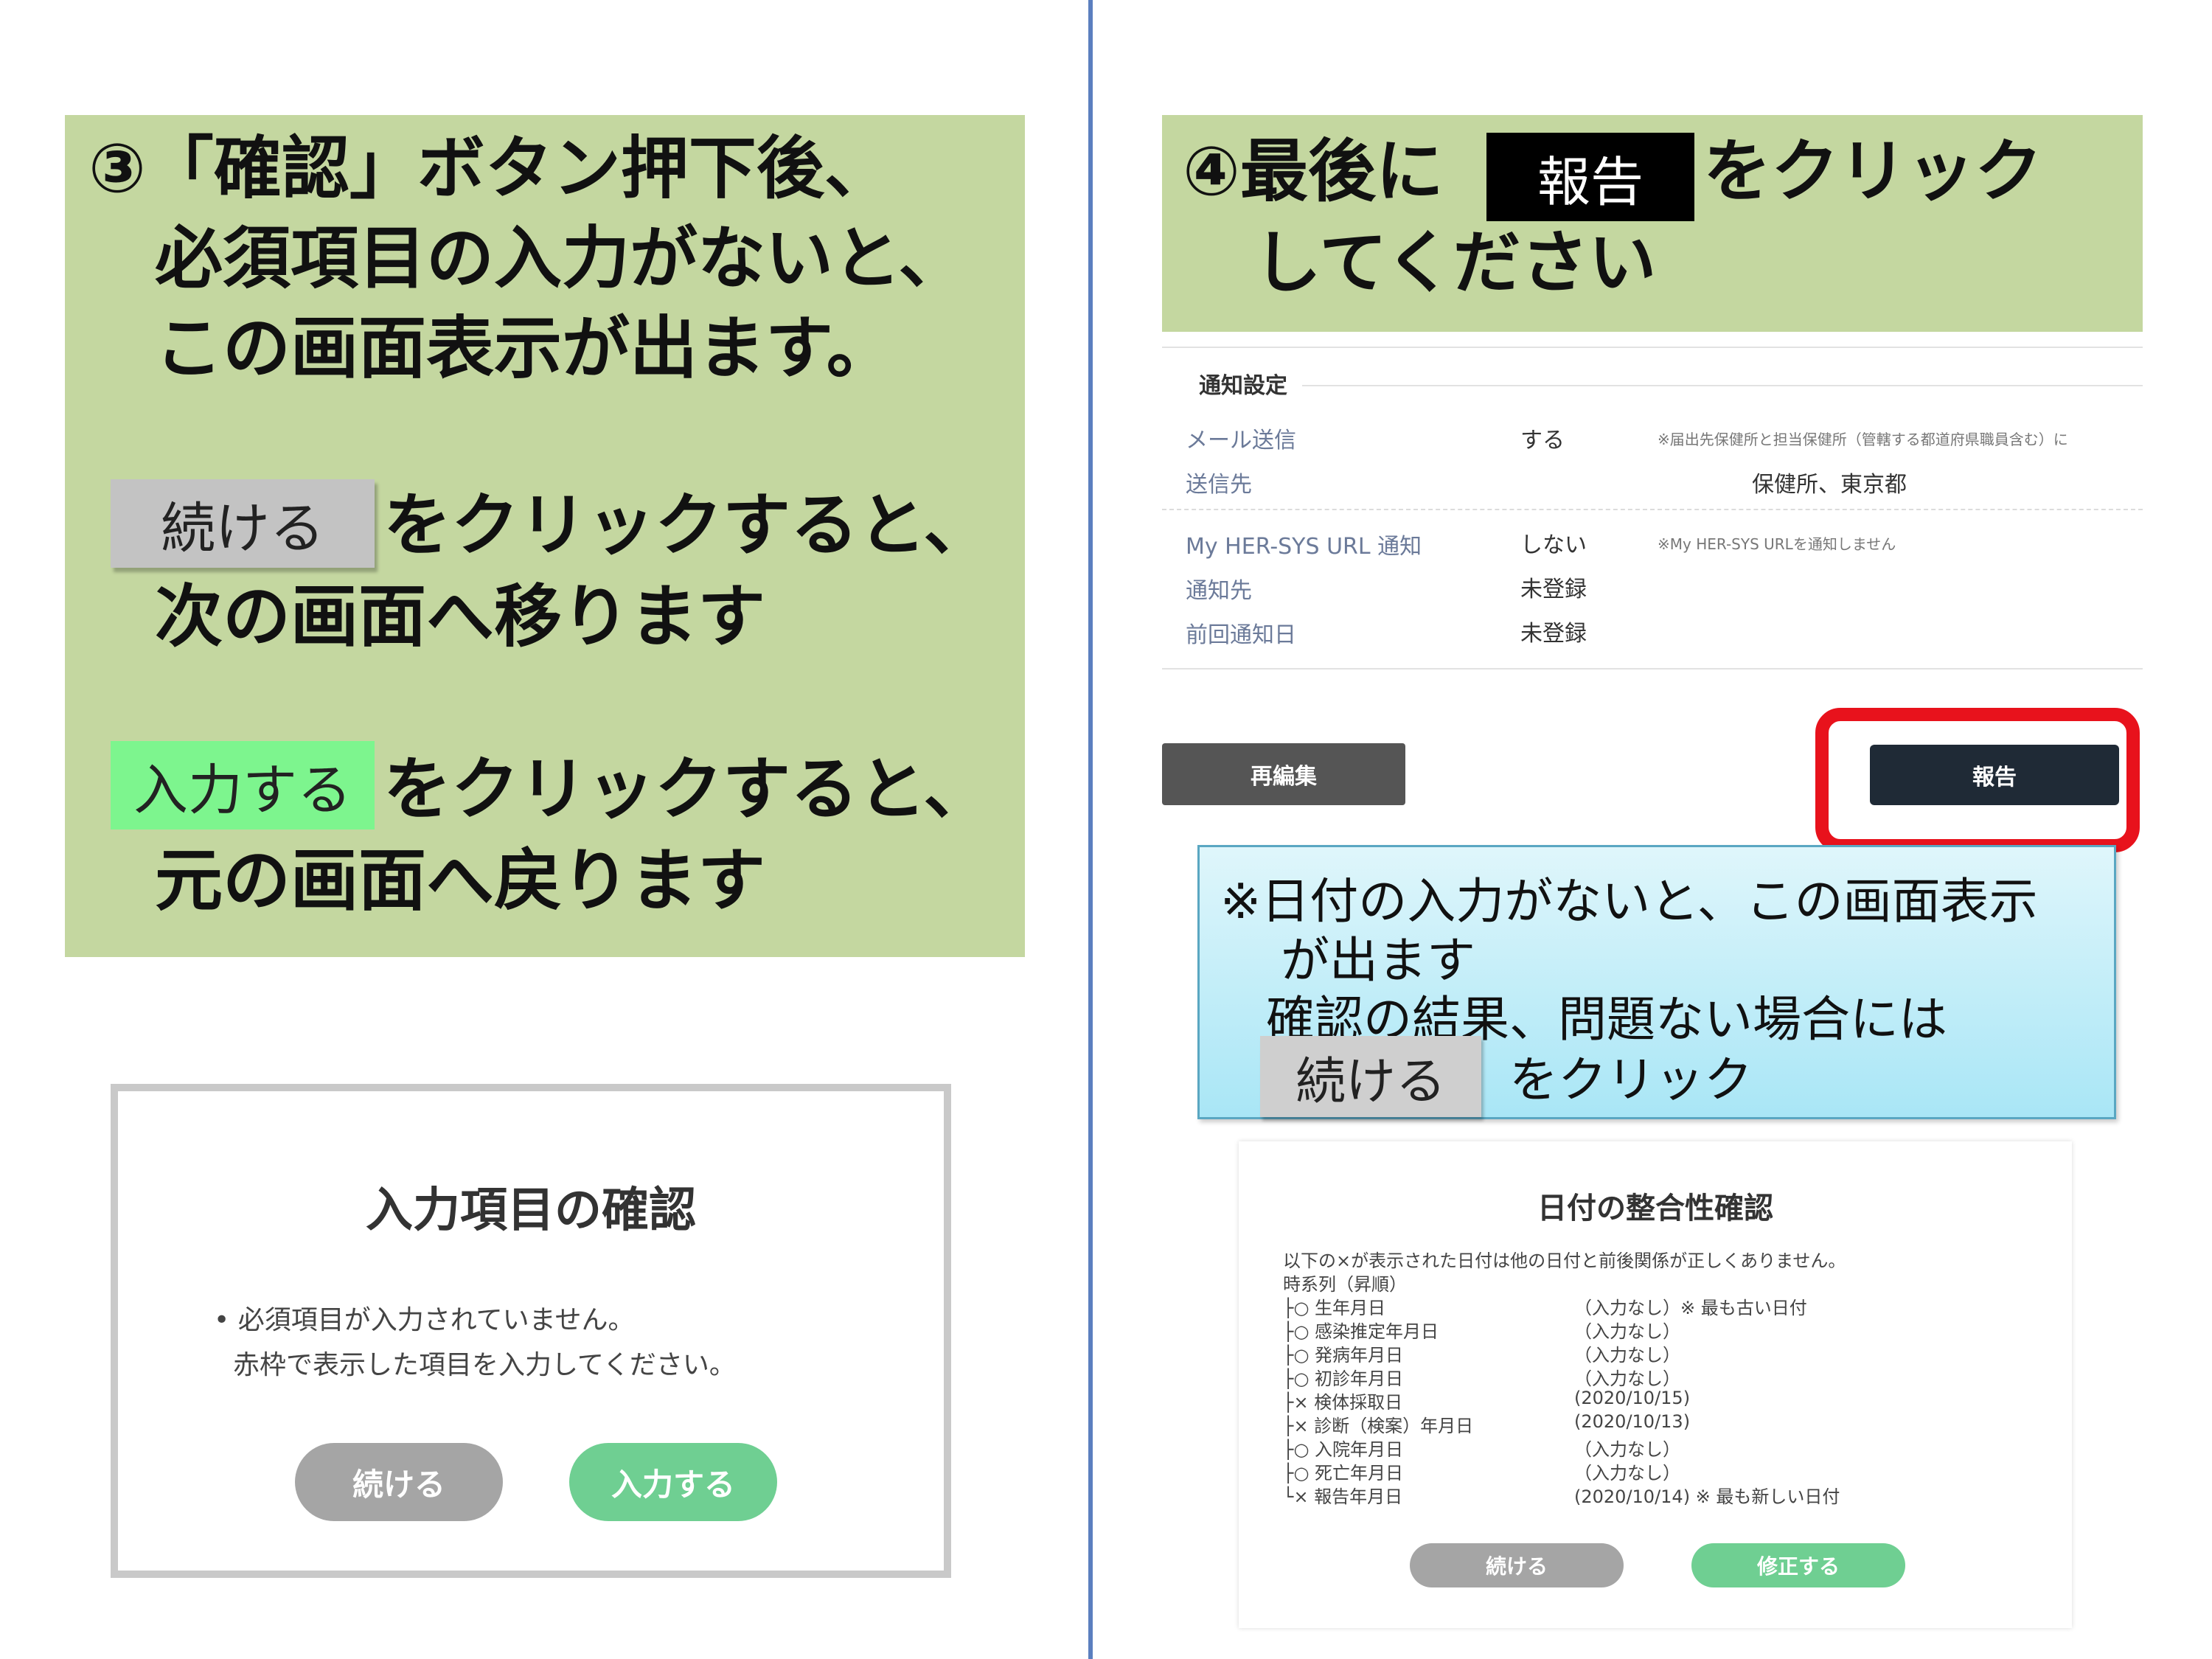 This screenshot has height=1659, width=2212. What do you see at coordinates (1798, 1565) in the screenshot?
I see `date-fix-button: 修正する` at bounding box center [1798, 1565].